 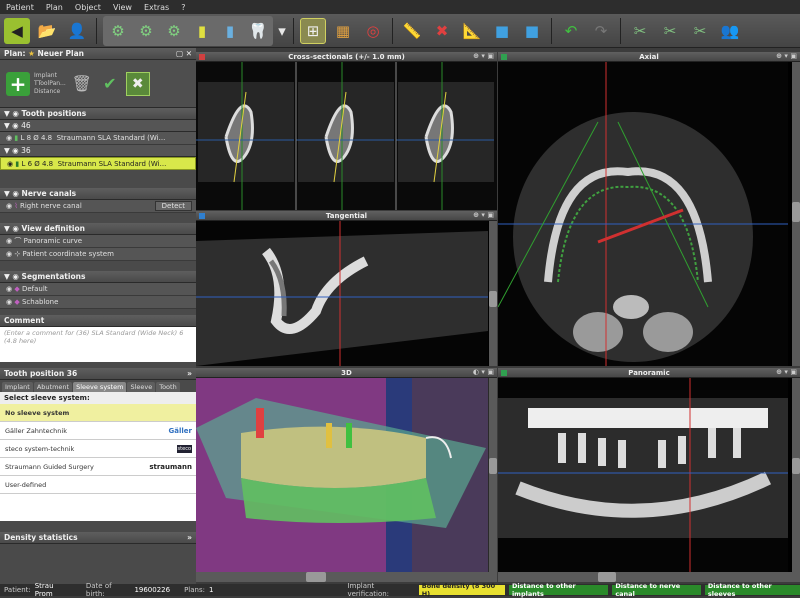 I want to click on trash-icon: 🗑, so click(x=82, y=84).